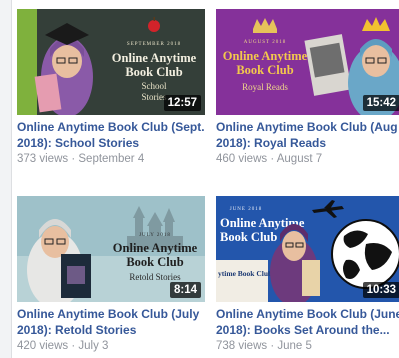 The image size is (399, 358). Describe the element at coordinates (6, 179) in the screenshot. I see `left-panel-edge` at that location.